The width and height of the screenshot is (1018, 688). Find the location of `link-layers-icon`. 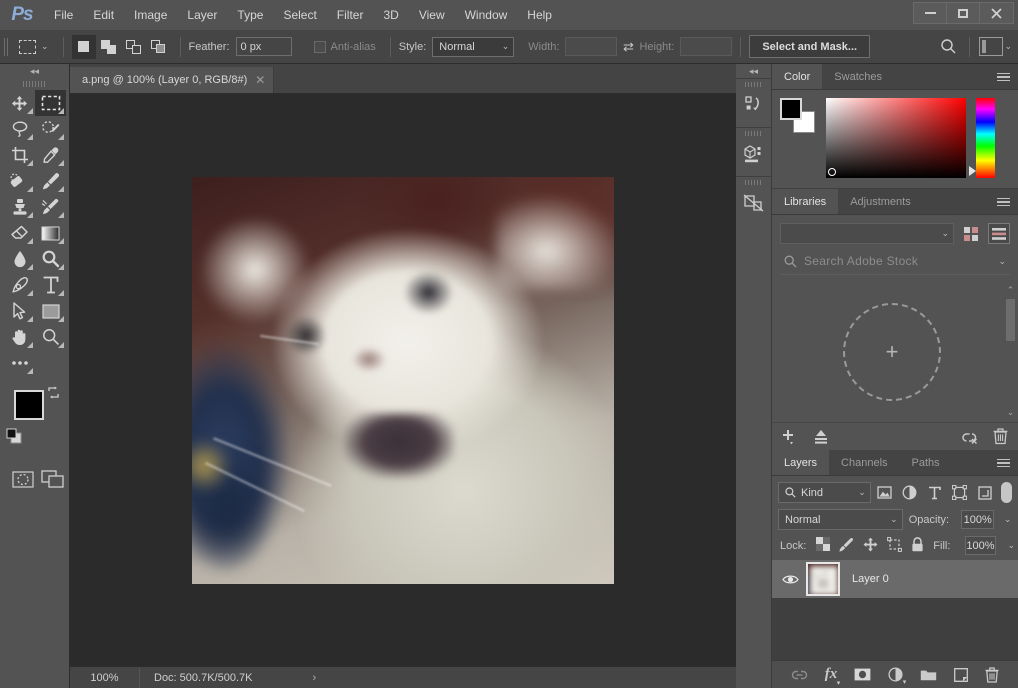

link-layers-icon is located at coordinates (799, 675).